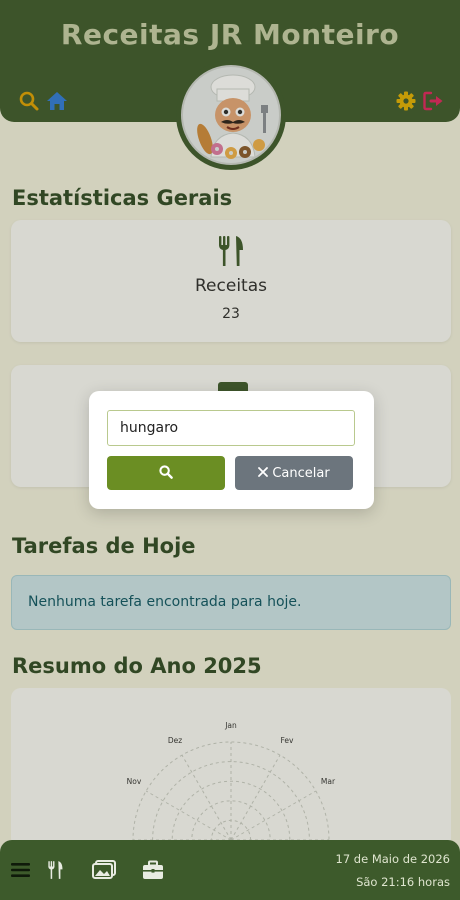 Image resolution: width=460 pixels, height=900 pixels. I want to click on search-modal: Cancelar, so click(231, 450).